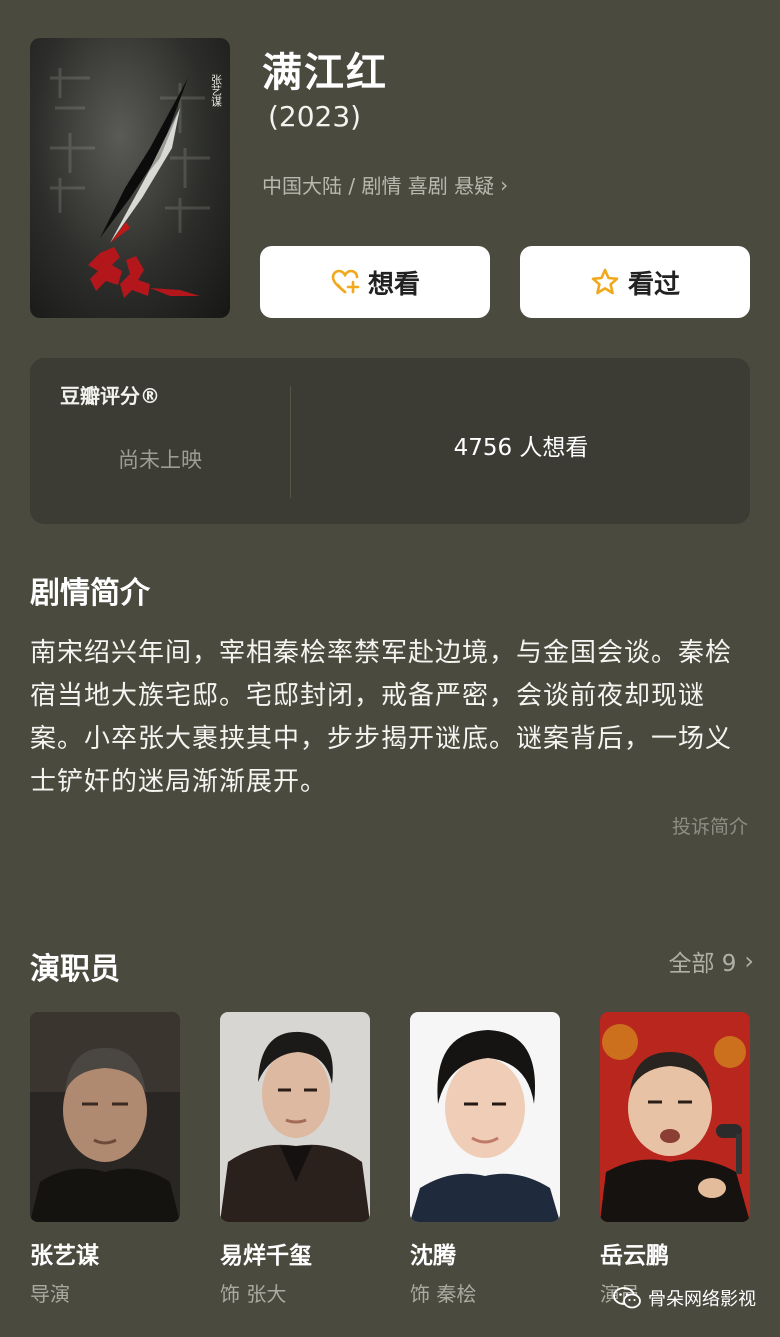 The height and width of the screenshot is (1337, 780). I want to click on rating-divider, so click(290, 442).